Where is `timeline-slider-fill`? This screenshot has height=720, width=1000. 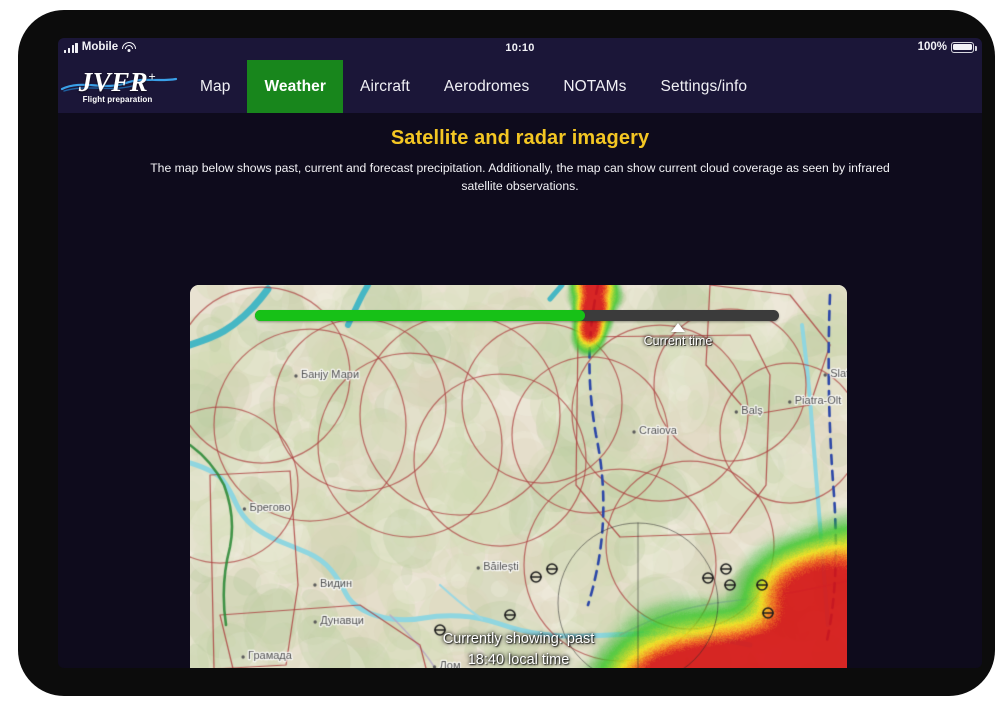
timeline-slider-fill is located at coordinates (420, 315).